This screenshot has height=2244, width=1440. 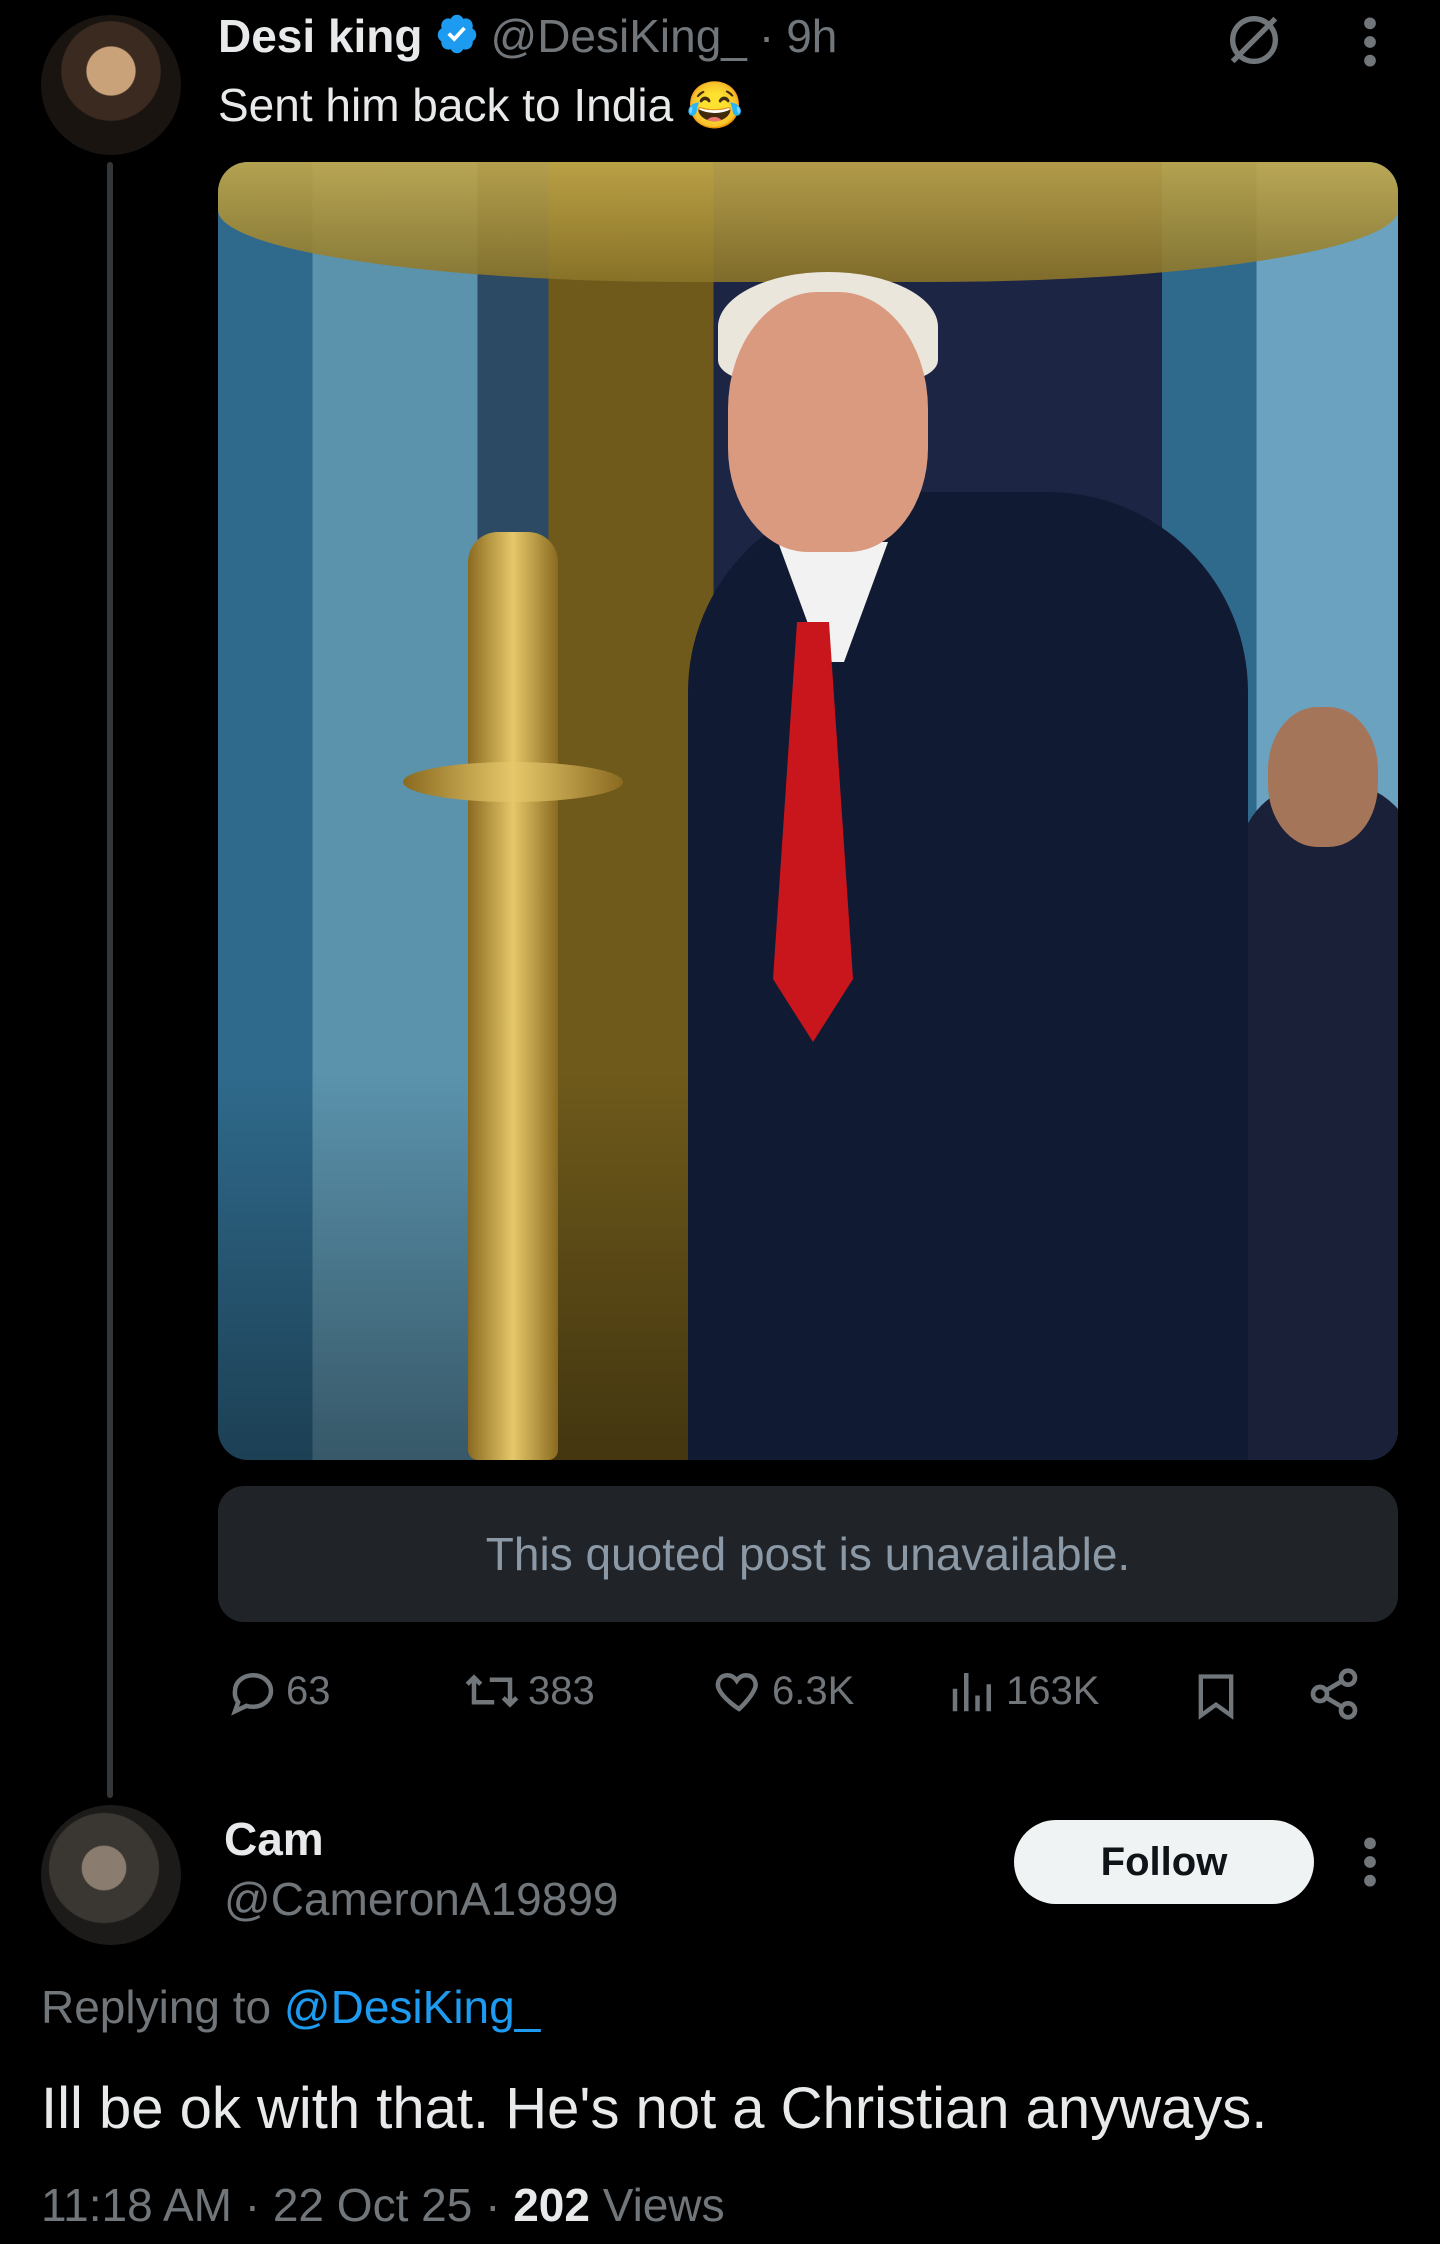 I want to click on replying-to: Replying to @DesiKing_, so click(x=290, y=2007).